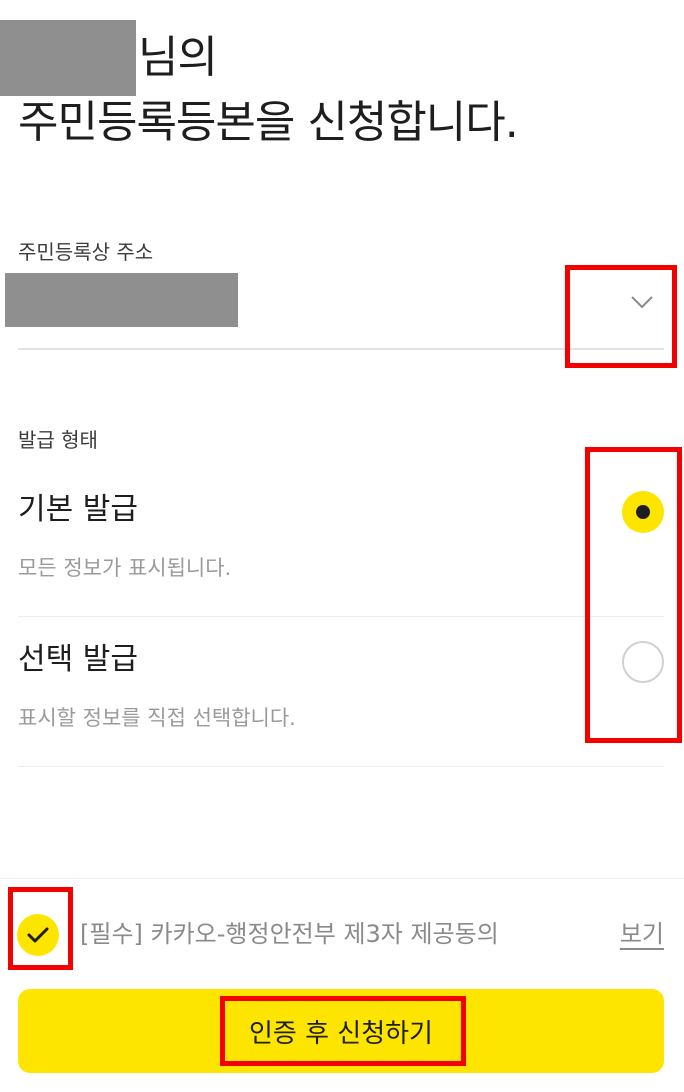 Image resolution: width=684 pixels, height=1092 pixels. Describe the element at coordinates (642, 934) in the screenshot. I see `view-agreement-link: 보기` at that location.